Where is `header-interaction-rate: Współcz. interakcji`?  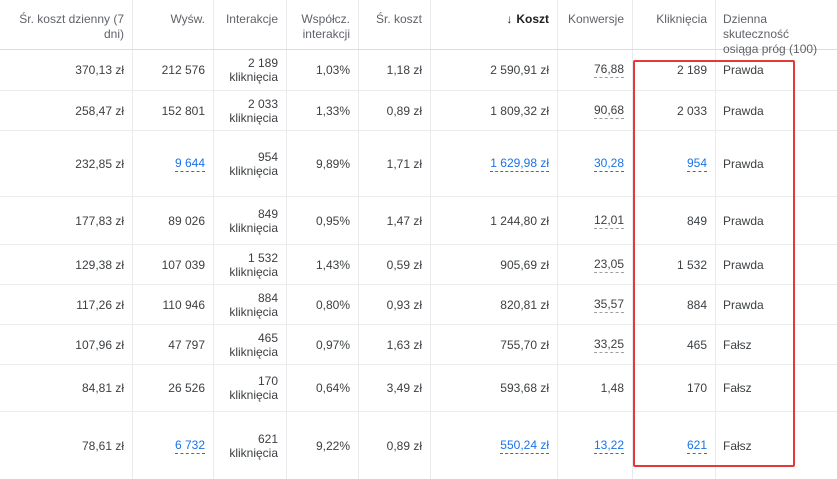
header-interaction-rate: Współcz. interakcji is located at coordinates (322, 24).